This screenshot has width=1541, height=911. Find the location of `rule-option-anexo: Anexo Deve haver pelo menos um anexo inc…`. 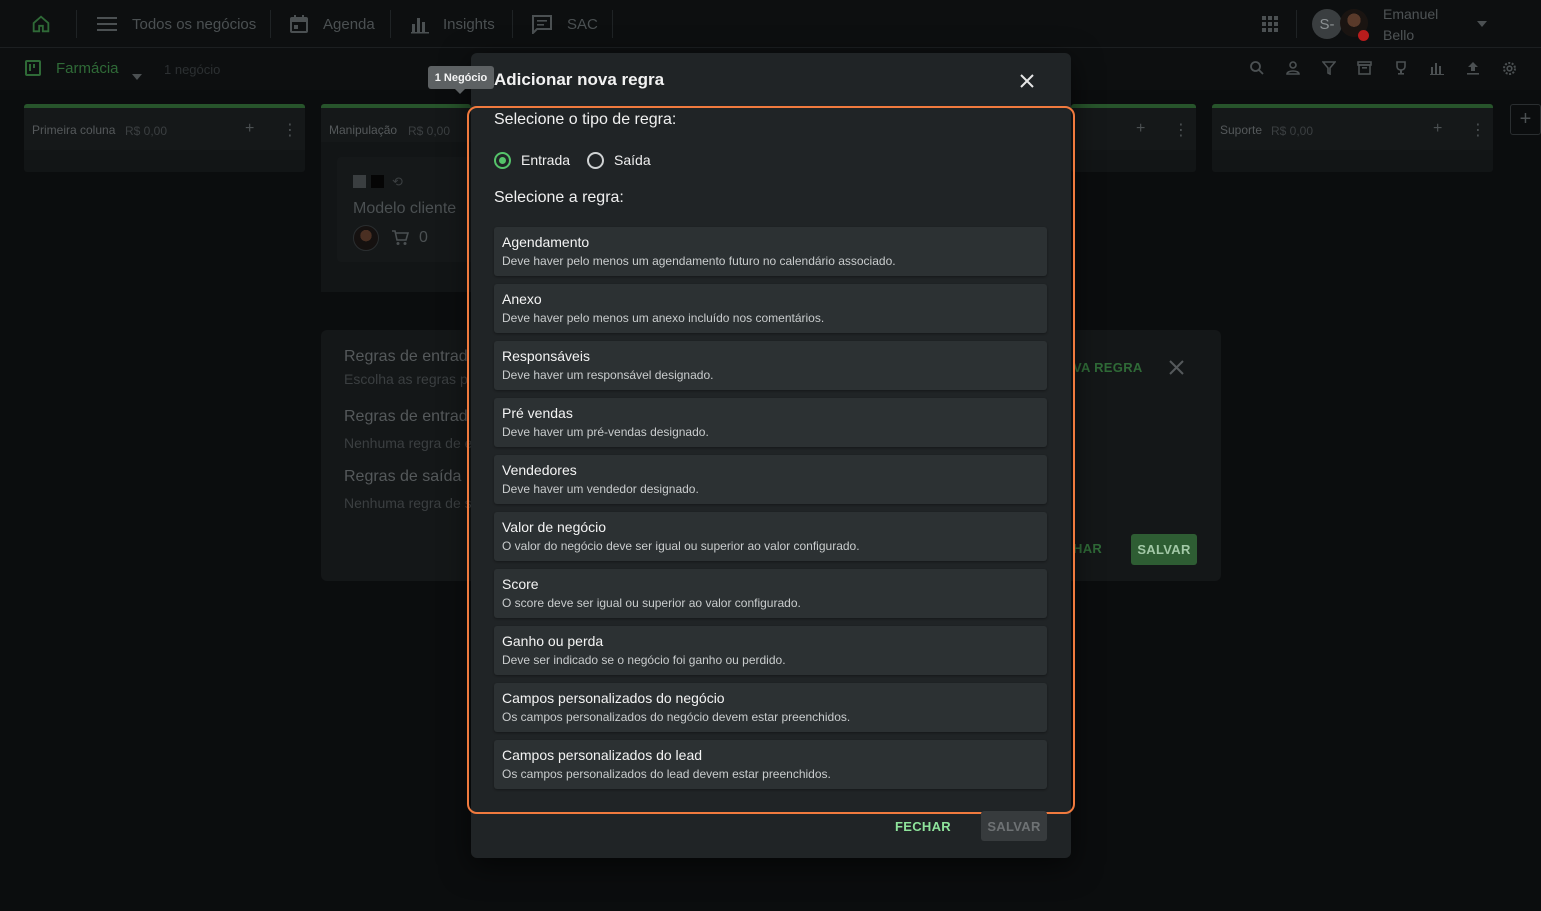

rule-option-anexo: Anexo Deve haver pelo menos um anexo inc… is located at coordinates (770, 308).